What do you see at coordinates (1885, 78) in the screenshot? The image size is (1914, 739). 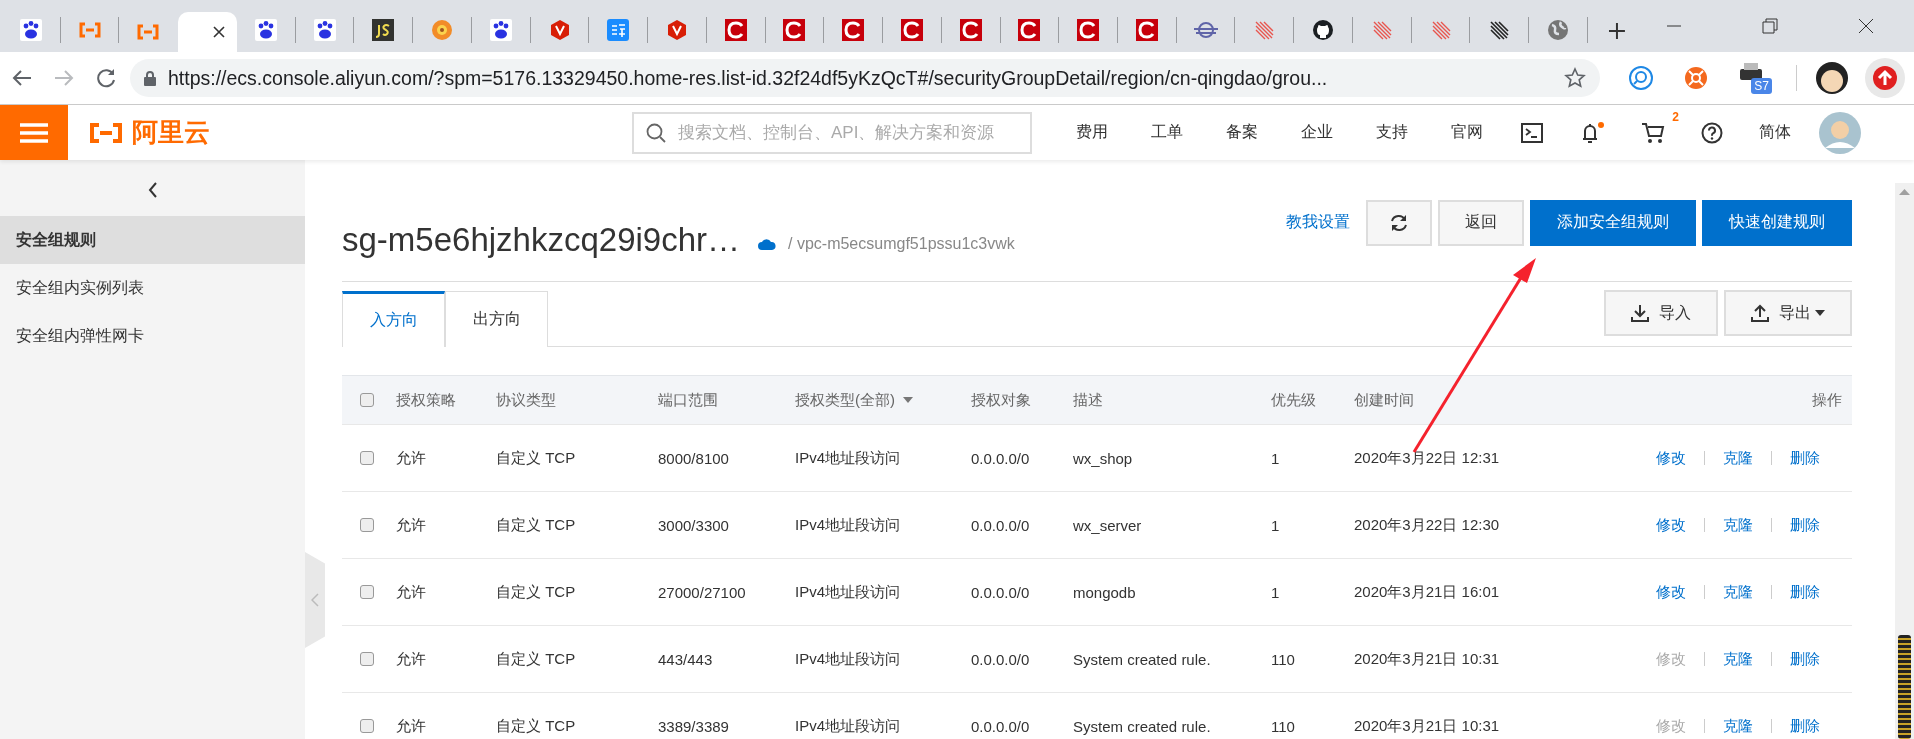 I see `upload-icon` at bounding box center [1885, 78].